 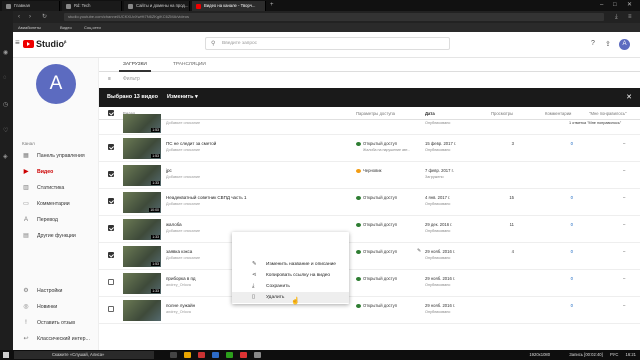 What do you see at coordinates (187, 355) in the screenshot?
I see `explorer-icon` at bounding box center [187, 355].